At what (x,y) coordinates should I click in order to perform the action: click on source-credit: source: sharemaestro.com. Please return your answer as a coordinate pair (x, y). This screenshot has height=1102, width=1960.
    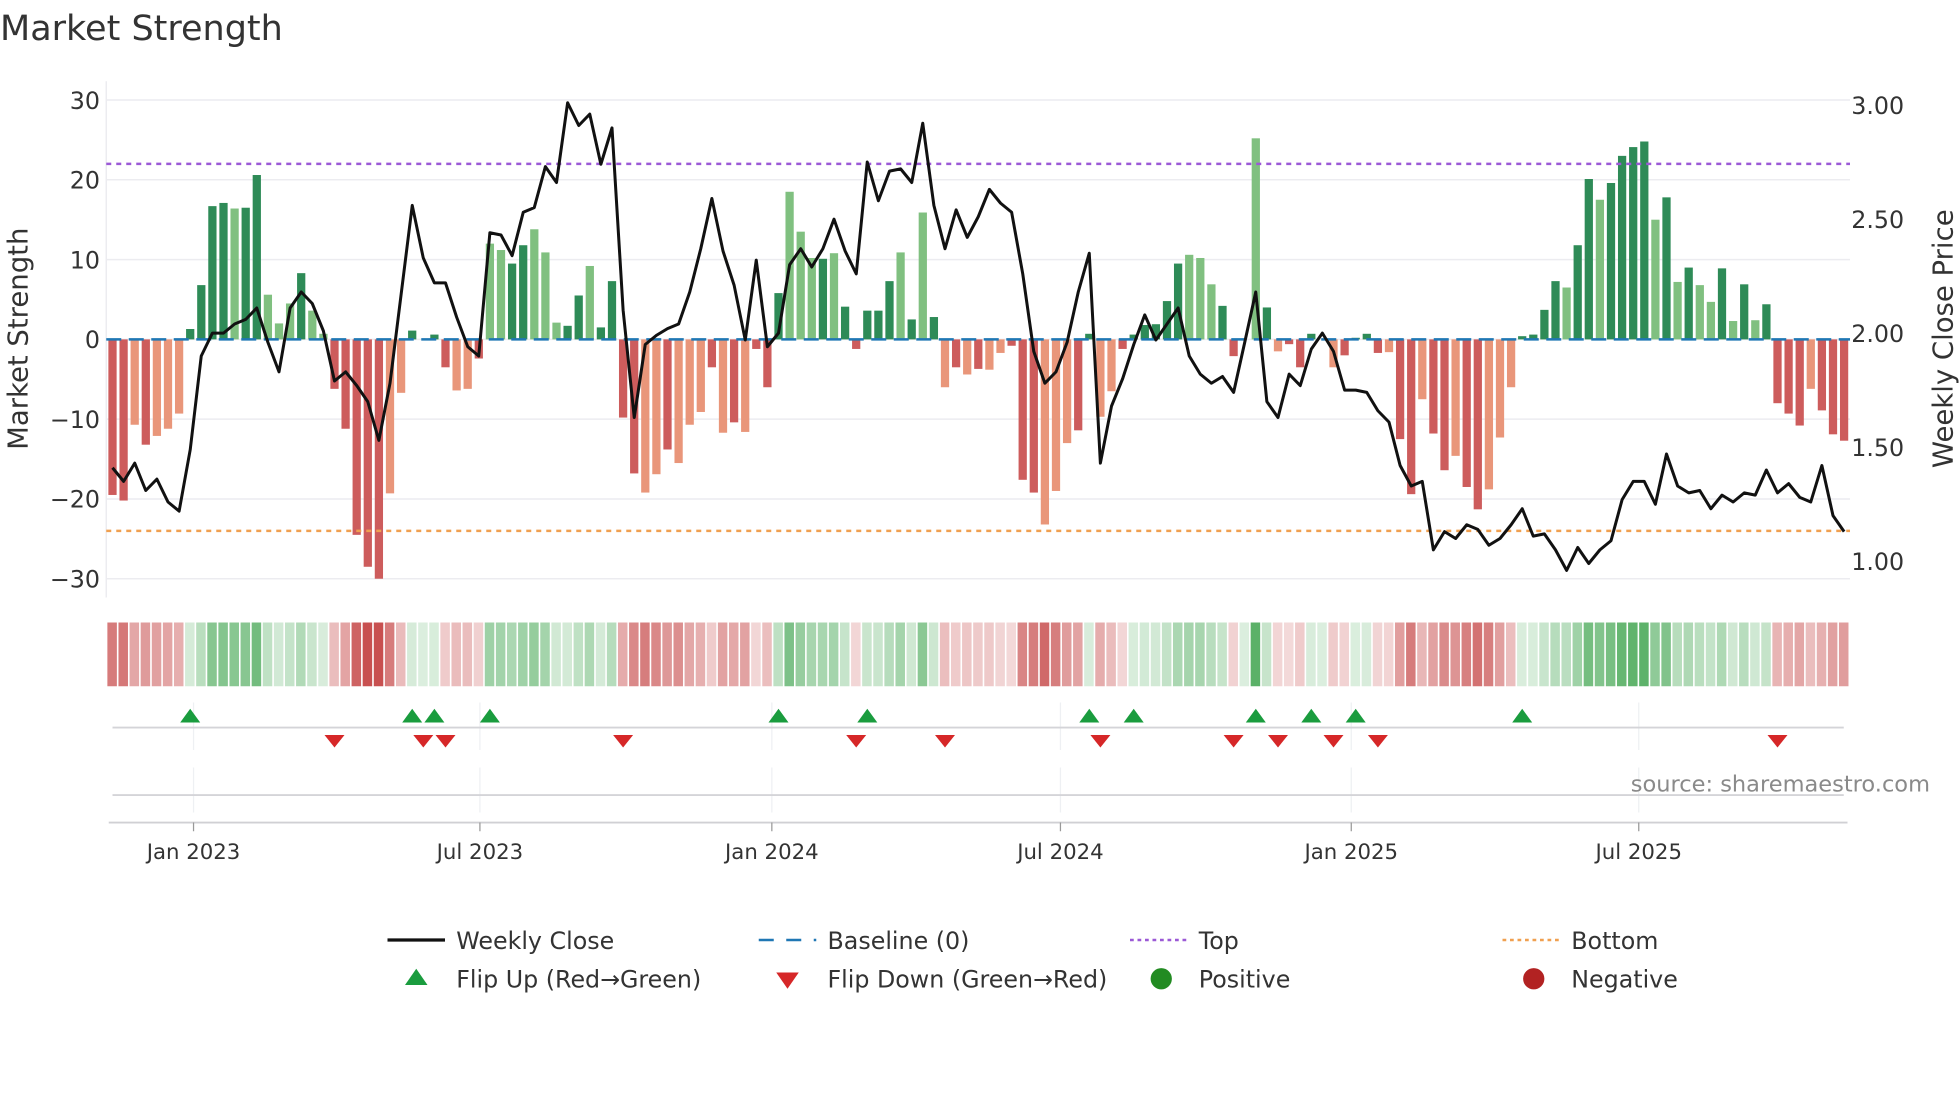
    Looking at the image, I should click on (1780, 784).